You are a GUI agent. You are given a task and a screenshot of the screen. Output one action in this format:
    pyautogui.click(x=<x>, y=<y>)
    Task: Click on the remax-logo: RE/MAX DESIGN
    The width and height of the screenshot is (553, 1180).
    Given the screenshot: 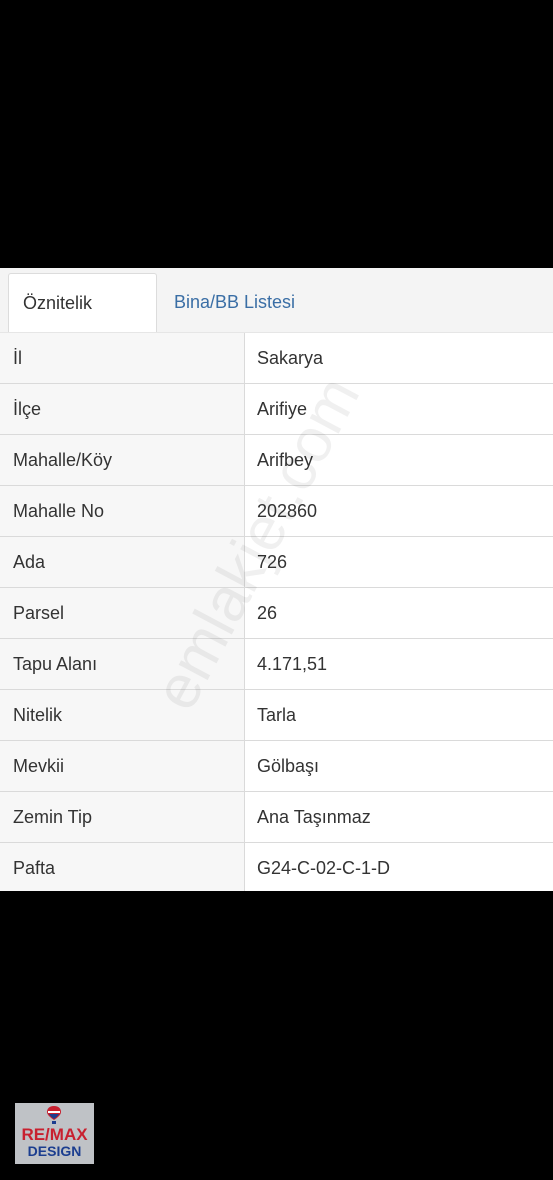 What is the action you would take?
    pyautogui.click(x=54, y=1133)
    